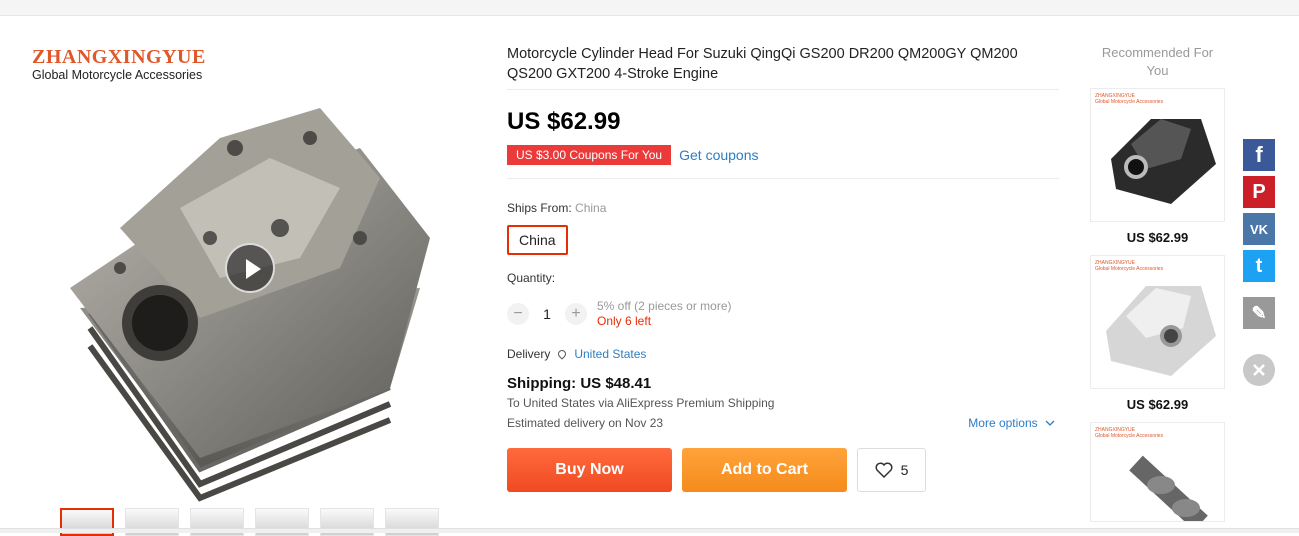 The image size is (1299, 536). Describe the element at coordinates (1157, 404) in the screenshot. I see `recommended-item-2-price: US $62.99` at that location.